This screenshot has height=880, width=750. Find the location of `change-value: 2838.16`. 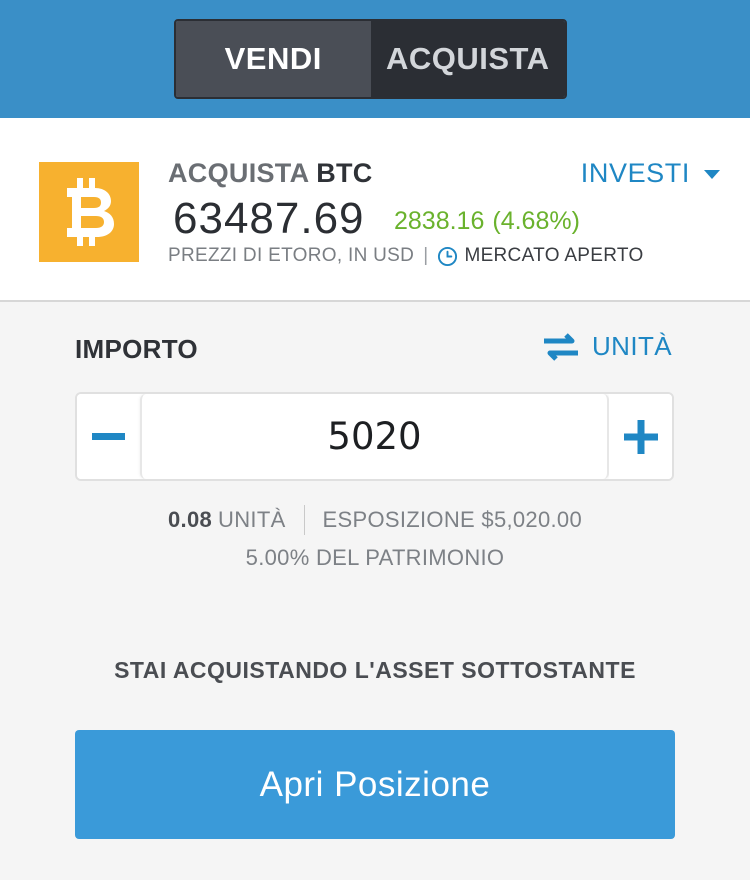

change-value: 2838.16 is located at coordinates (439, 221).